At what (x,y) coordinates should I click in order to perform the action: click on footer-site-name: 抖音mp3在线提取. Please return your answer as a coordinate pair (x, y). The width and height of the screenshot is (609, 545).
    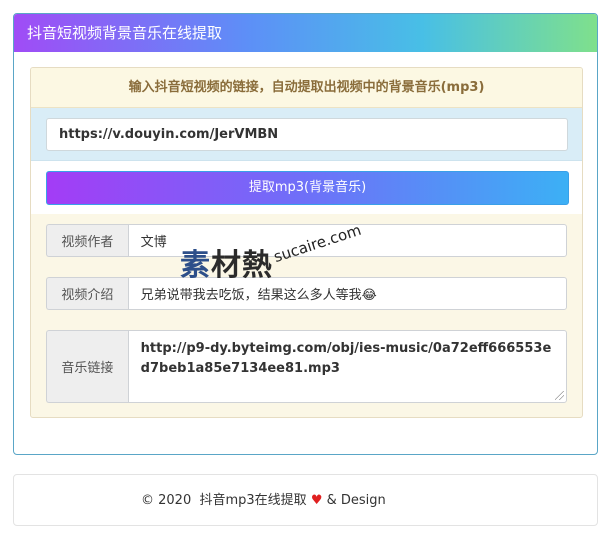
    Looking at the image, I should click on (253, 500).